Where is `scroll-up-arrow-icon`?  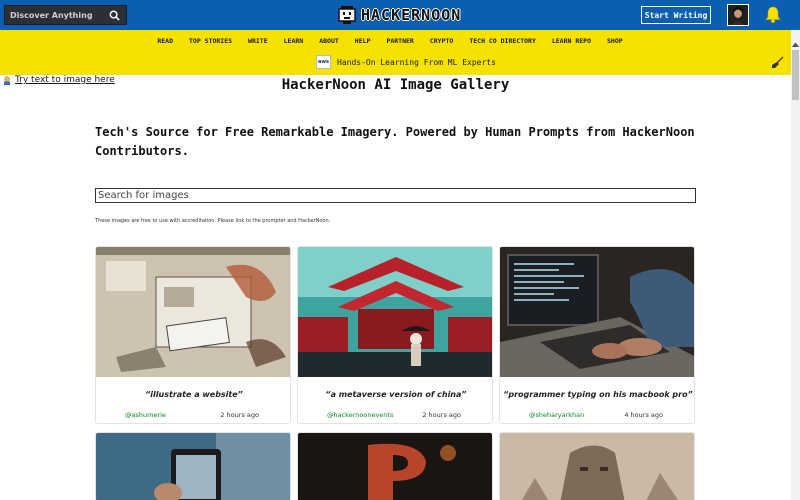 scroll-up-arrow-icon is located at coordinates (795, 44).